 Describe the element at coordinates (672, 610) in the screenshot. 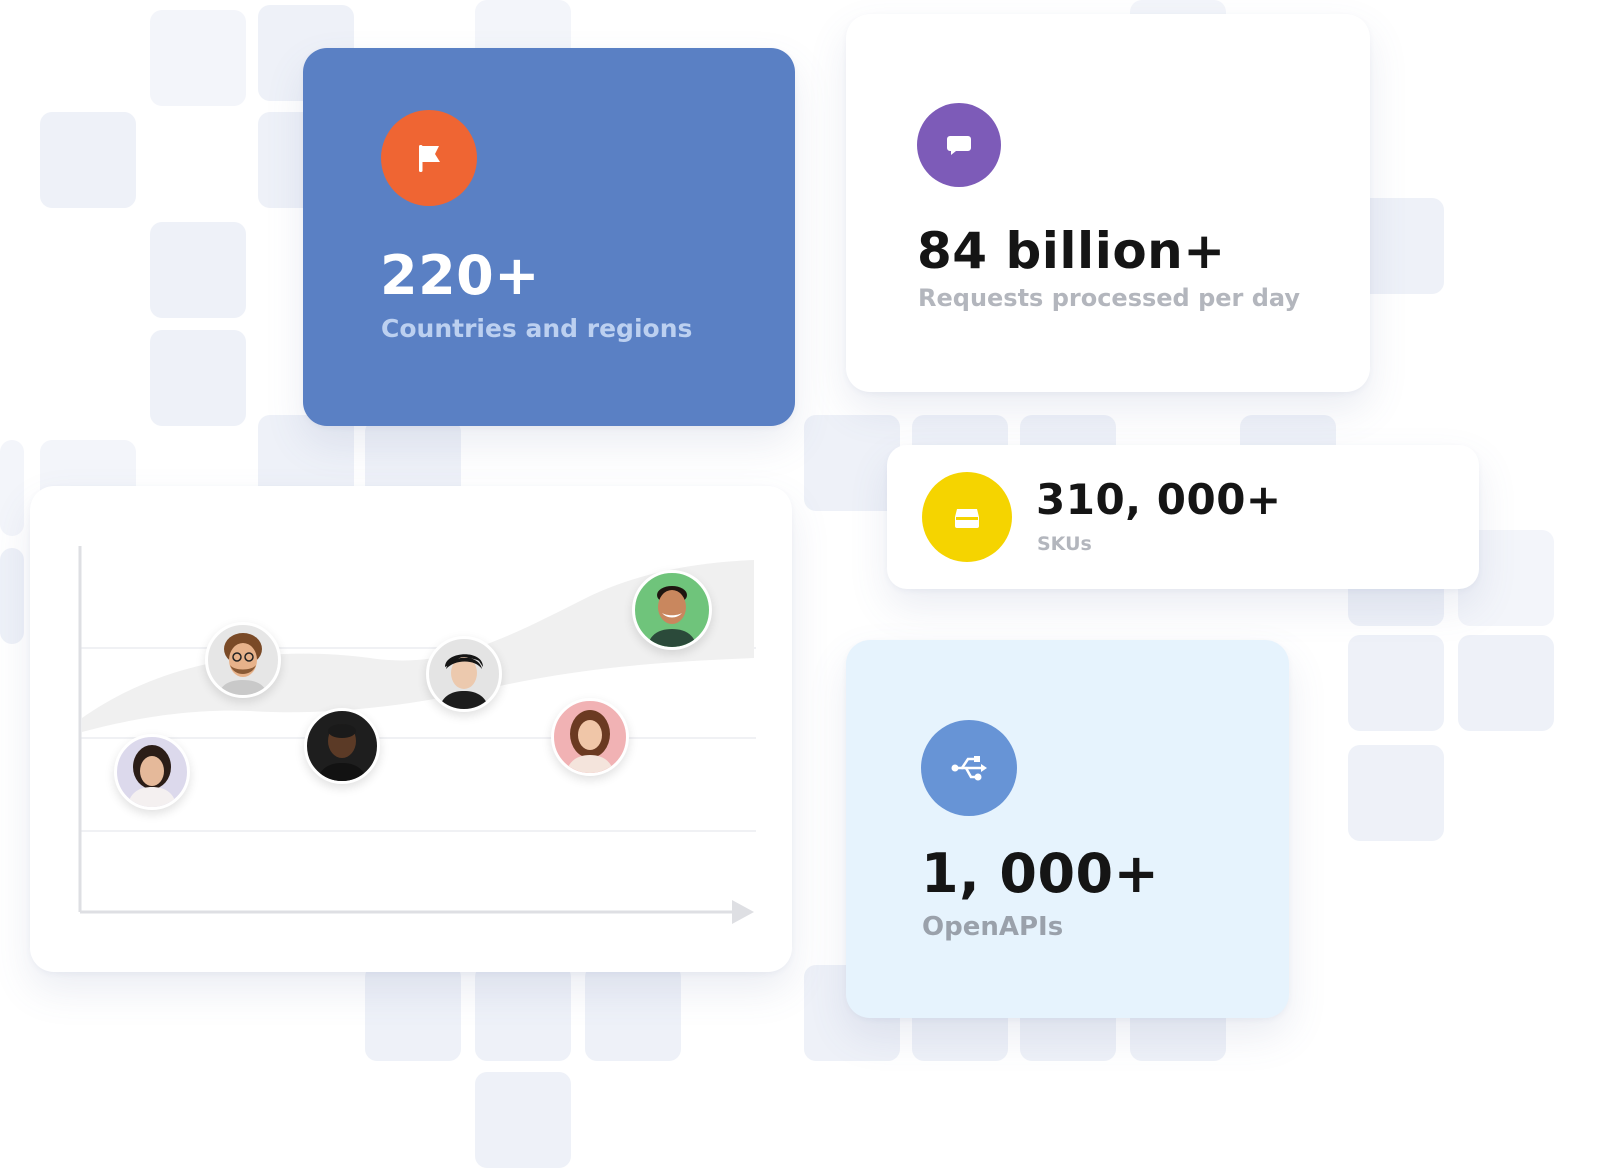

I see `avatar-man-green` at that location.